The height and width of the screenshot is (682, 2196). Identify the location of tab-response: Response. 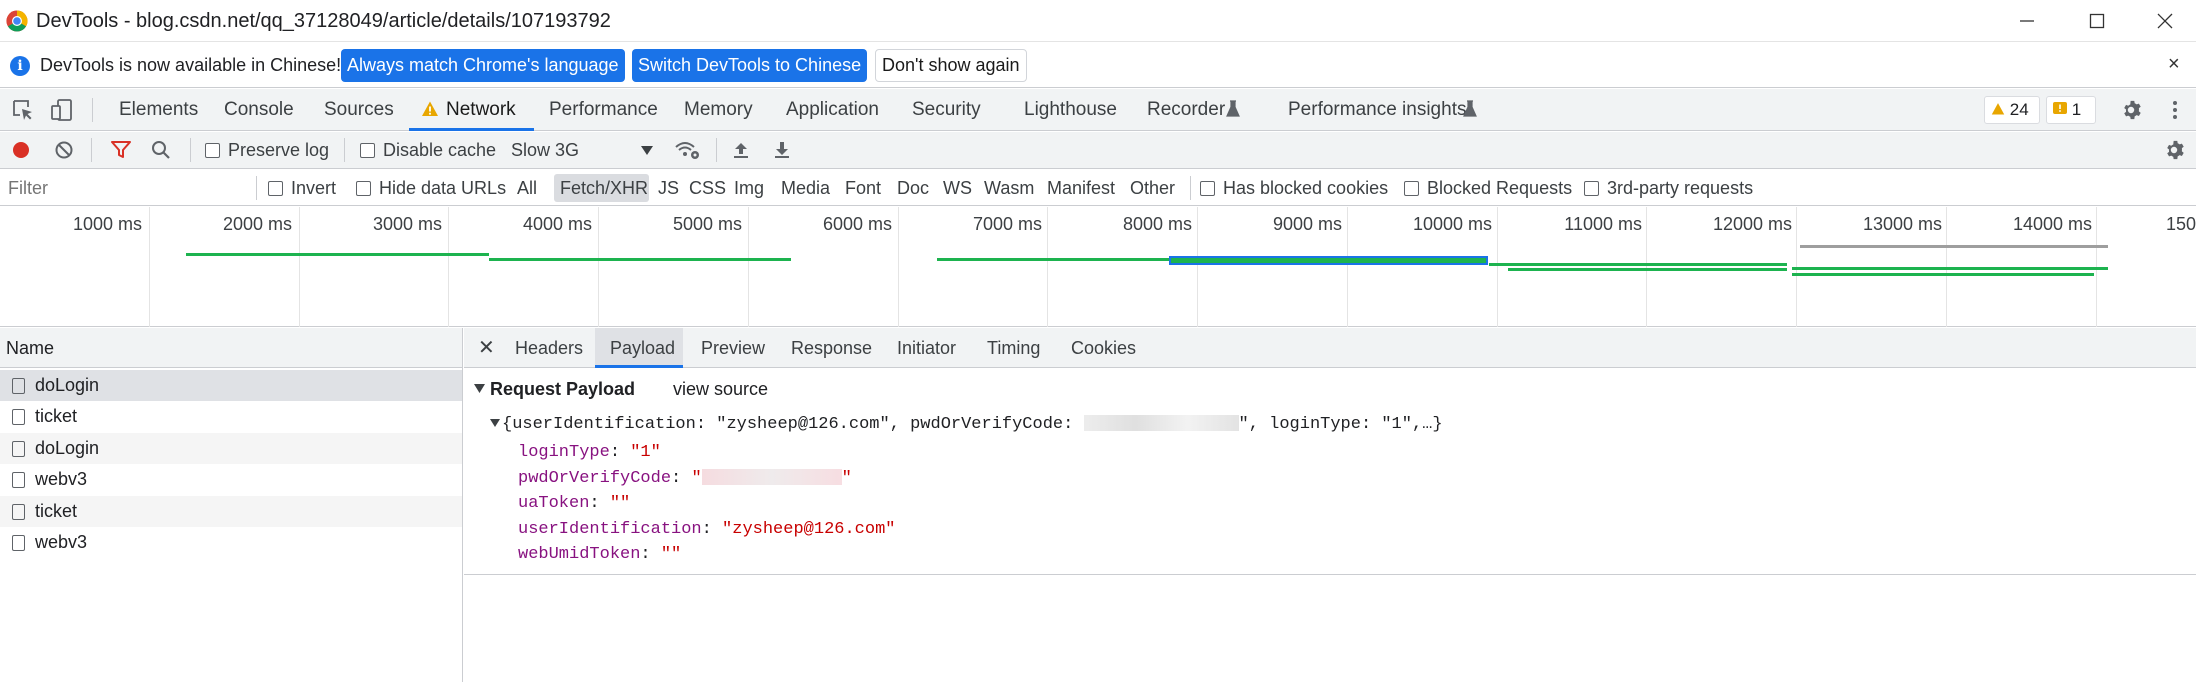
(831, 348).